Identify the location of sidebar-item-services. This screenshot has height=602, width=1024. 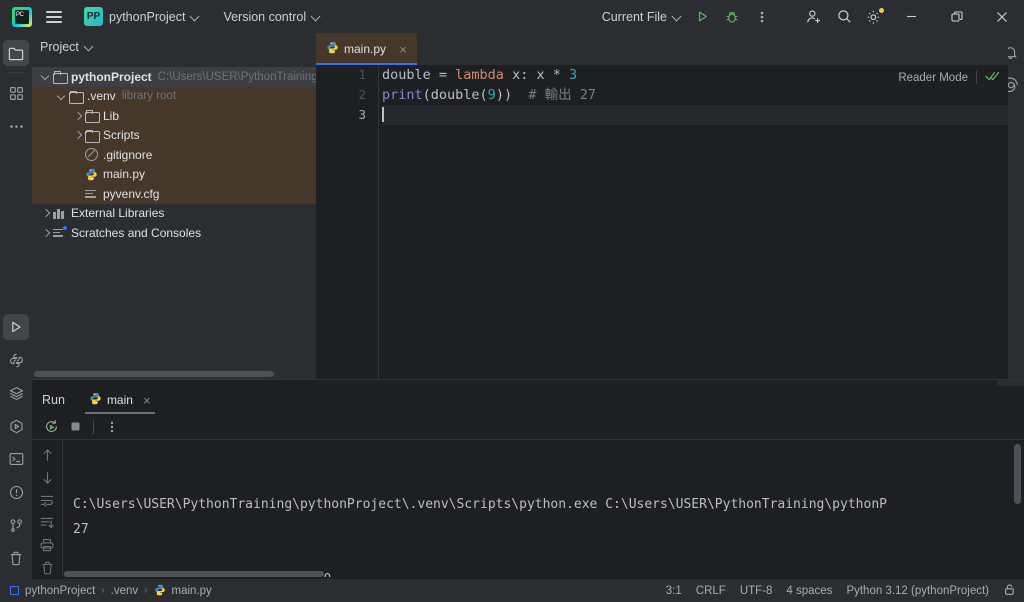
(16, 426).